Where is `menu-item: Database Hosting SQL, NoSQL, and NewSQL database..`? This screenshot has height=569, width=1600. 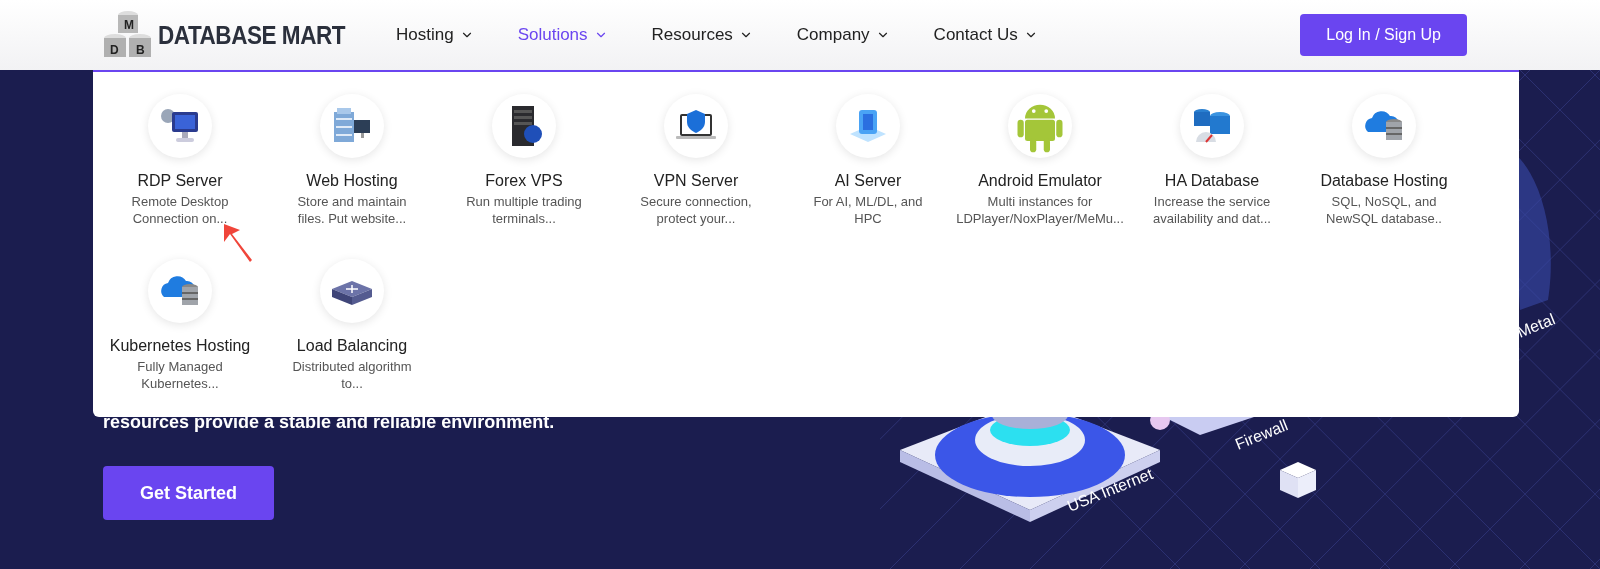 menu-item: Database Hosting SQL, NoSQL, and NewSQL database.. is located at coordinates (1384, 160).